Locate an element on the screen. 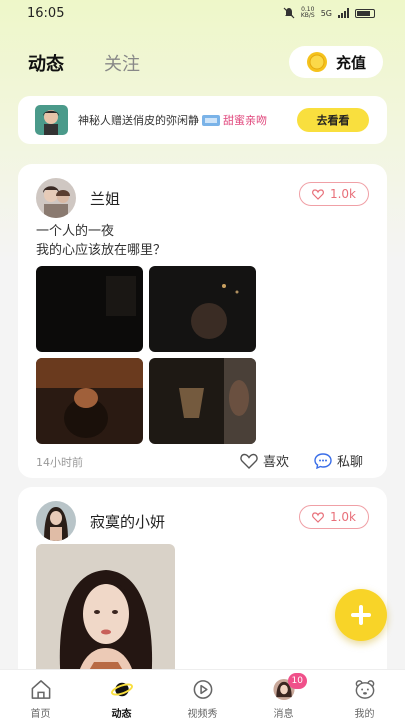 The image size is (405, 720). bear-face-icon is located at coordinates (364, 689).